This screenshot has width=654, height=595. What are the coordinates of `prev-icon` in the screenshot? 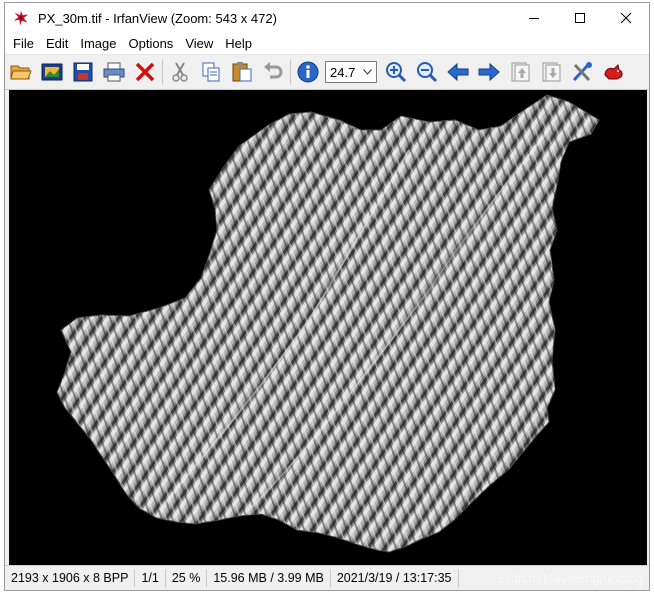 It's located at (457, 72).